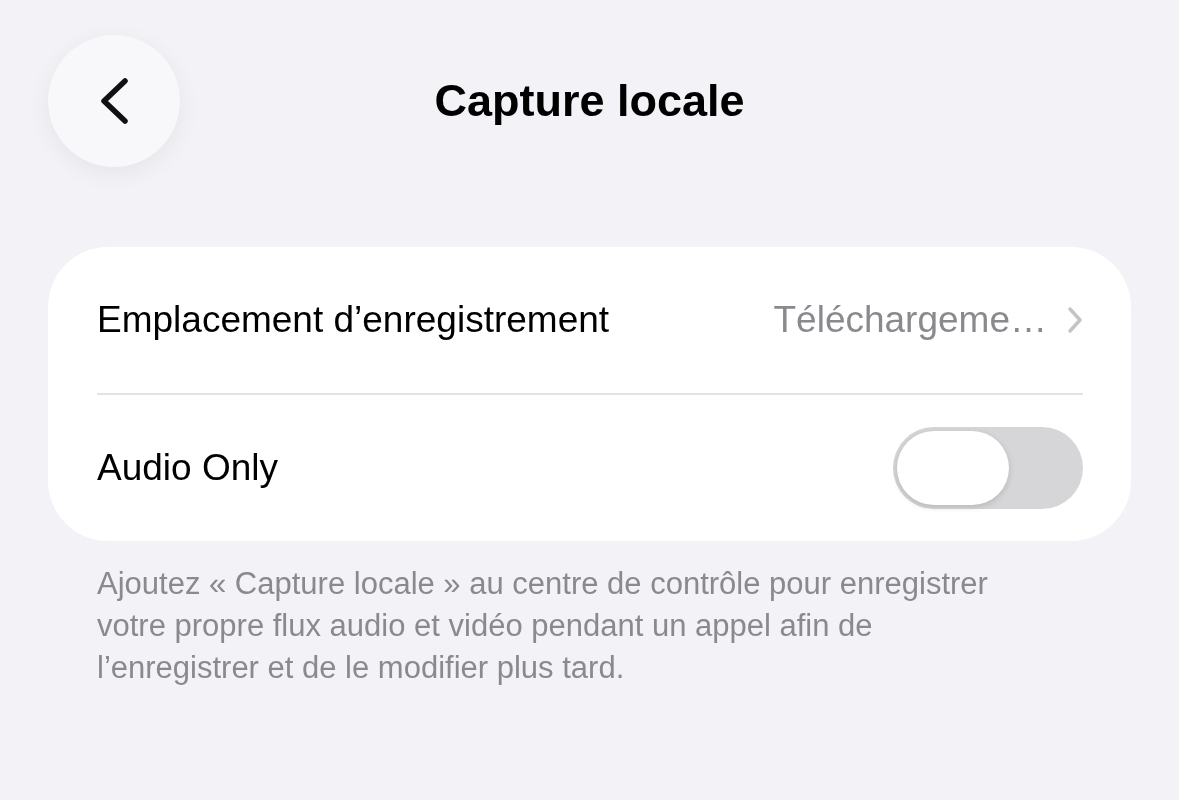 This screenshot has height=800, width=1179. What do you see at coordinates (589, 101) in the screenshot?
I see `page-title: Capture locale` at bounding box center [589, 101].